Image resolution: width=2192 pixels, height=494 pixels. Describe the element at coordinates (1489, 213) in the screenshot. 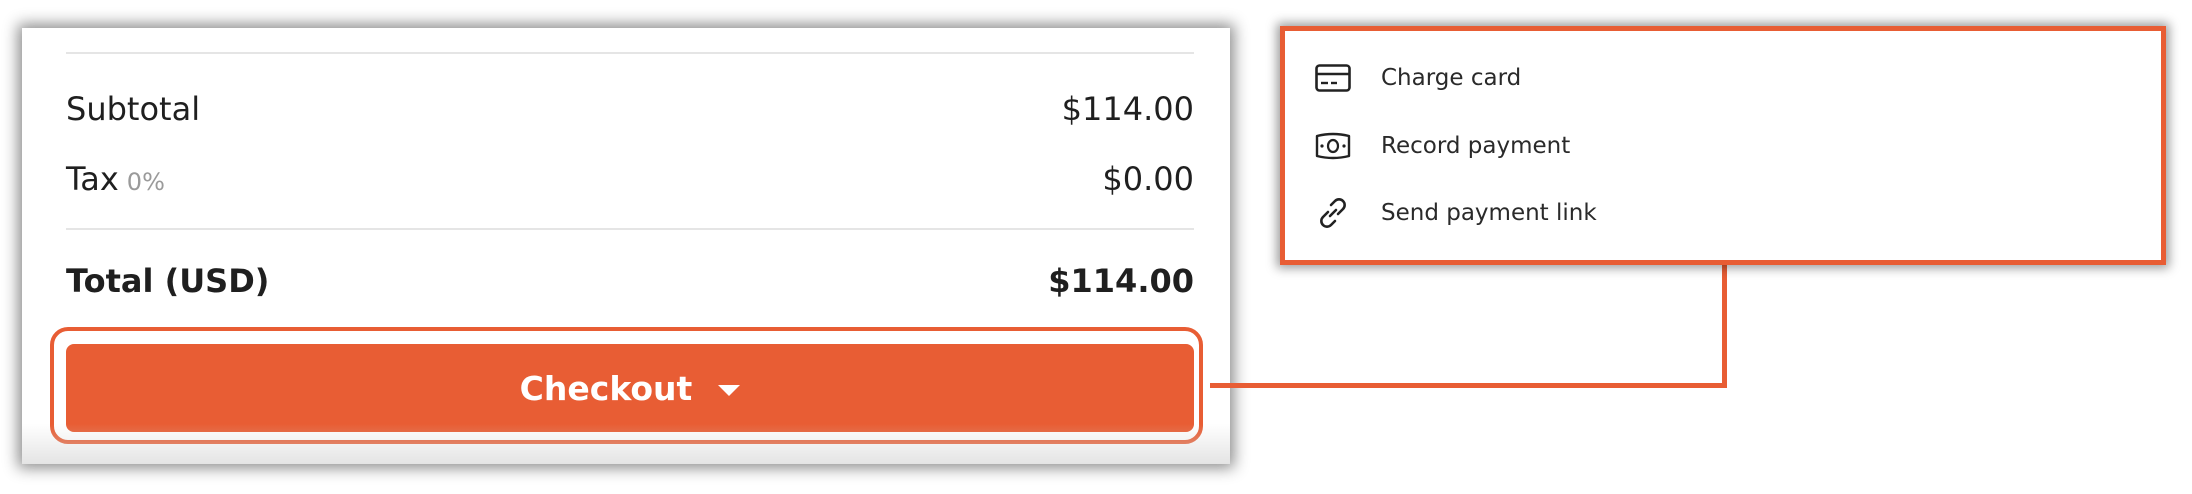

I see `menu-item-label: Send payment link` at that location.